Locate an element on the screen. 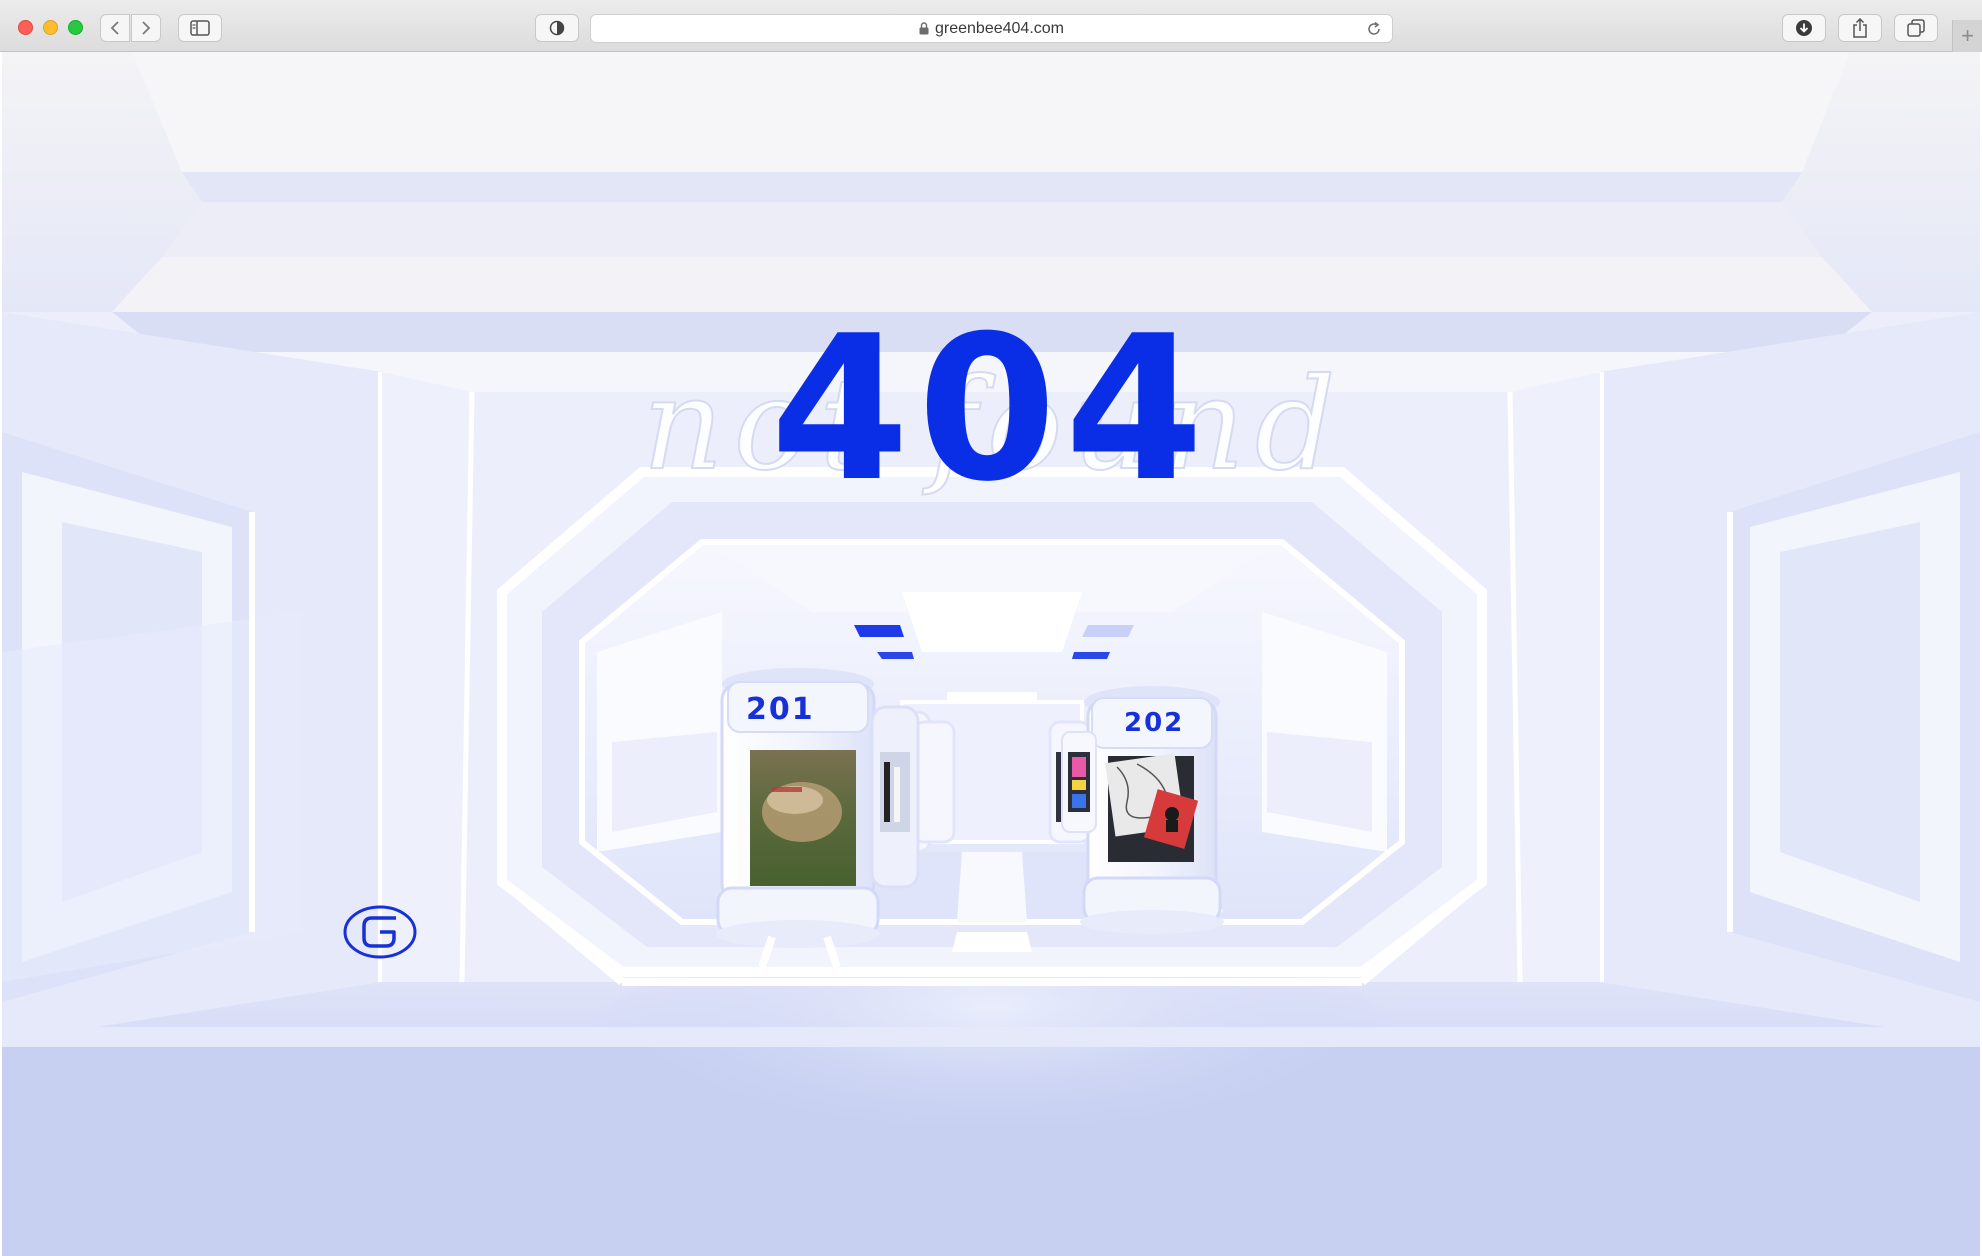 The image size is (1982, 1256). privacy-report-button is located at coordinates (557, 28).